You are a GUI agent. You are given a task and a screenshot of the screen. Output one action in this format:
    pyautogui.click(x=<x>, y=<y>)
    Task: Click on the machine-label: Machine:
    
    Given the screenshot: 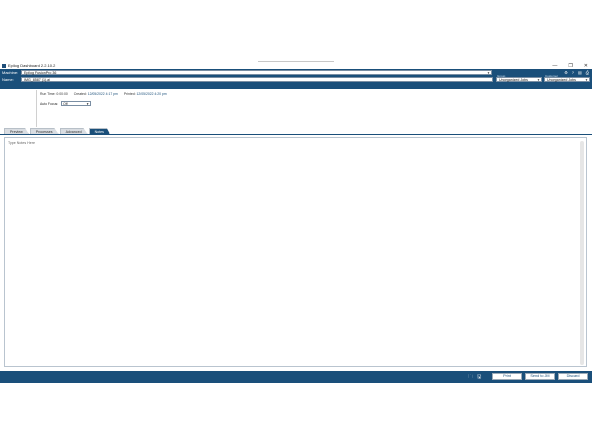 What is the action you would take?
    pyautogui.click(x=10, y=72)
    